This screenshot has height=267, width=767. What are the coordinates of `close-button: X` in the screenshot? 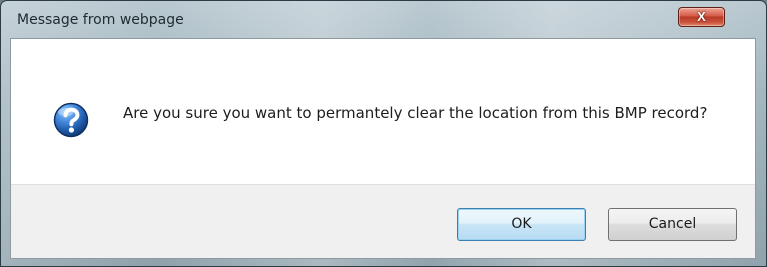 It's located at (701, 17).